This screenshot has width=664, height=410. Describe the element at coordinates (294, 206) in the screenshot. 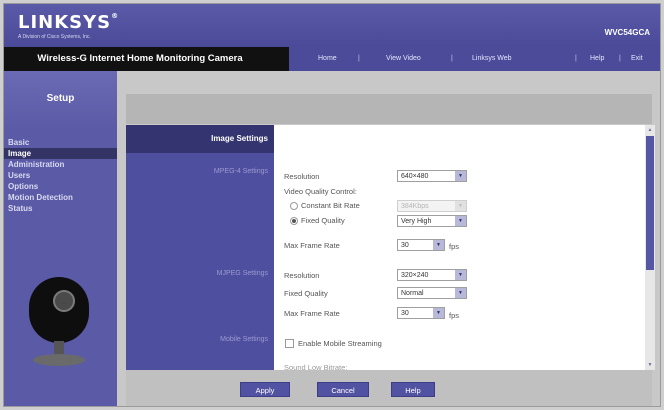

I see `constant-bit-rate-radio` at that location.